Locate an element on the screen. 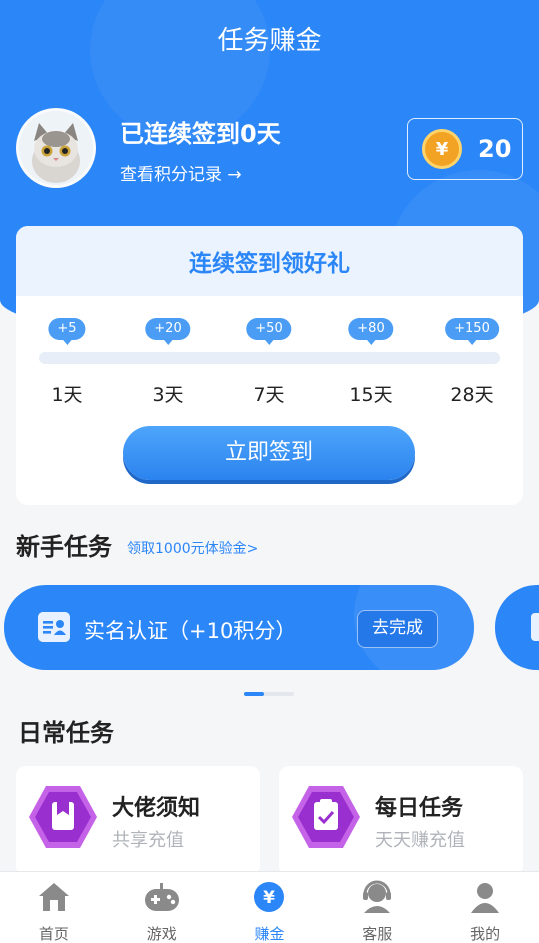  daily-card-subtitle: 共享充值 is located at coordinates (148, 840).